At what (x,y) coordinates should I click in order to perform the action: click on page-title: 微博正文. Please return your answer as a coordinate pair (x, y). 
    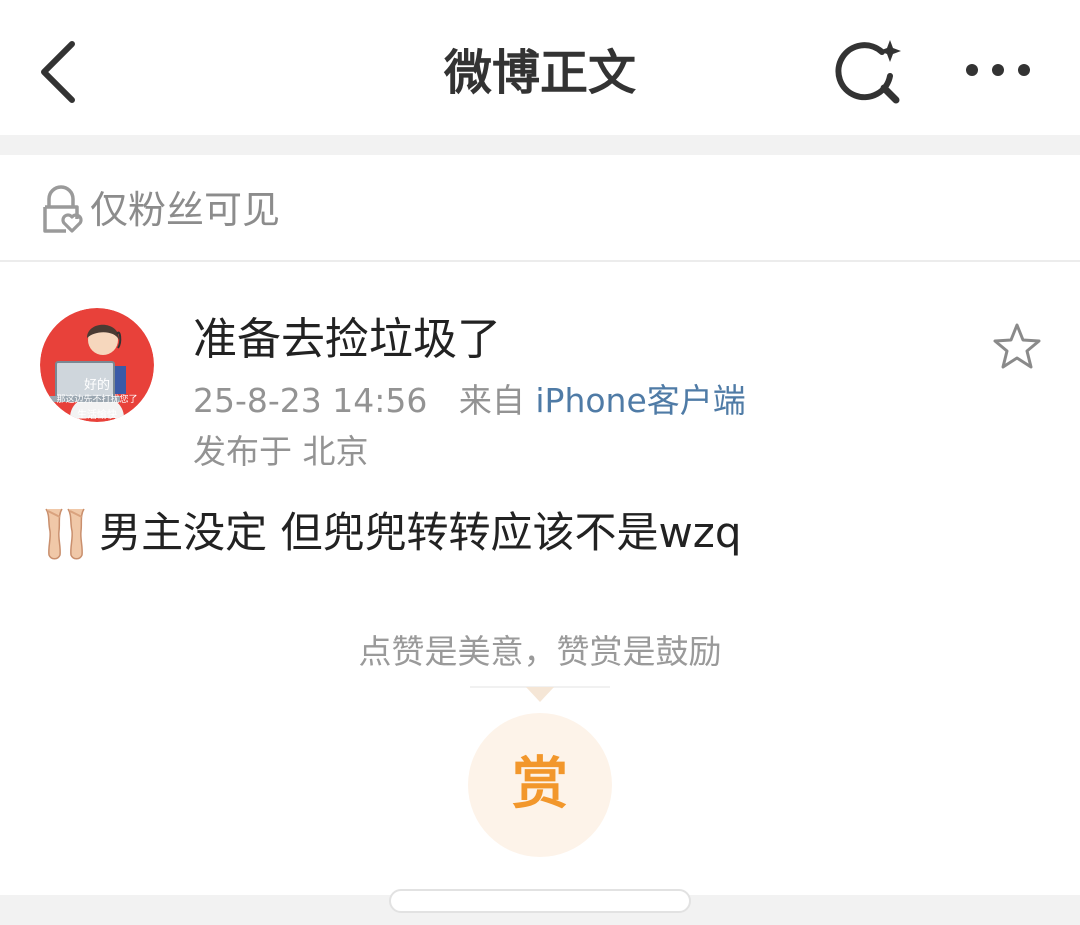
    Looking at the image, I should click on (539, 73).